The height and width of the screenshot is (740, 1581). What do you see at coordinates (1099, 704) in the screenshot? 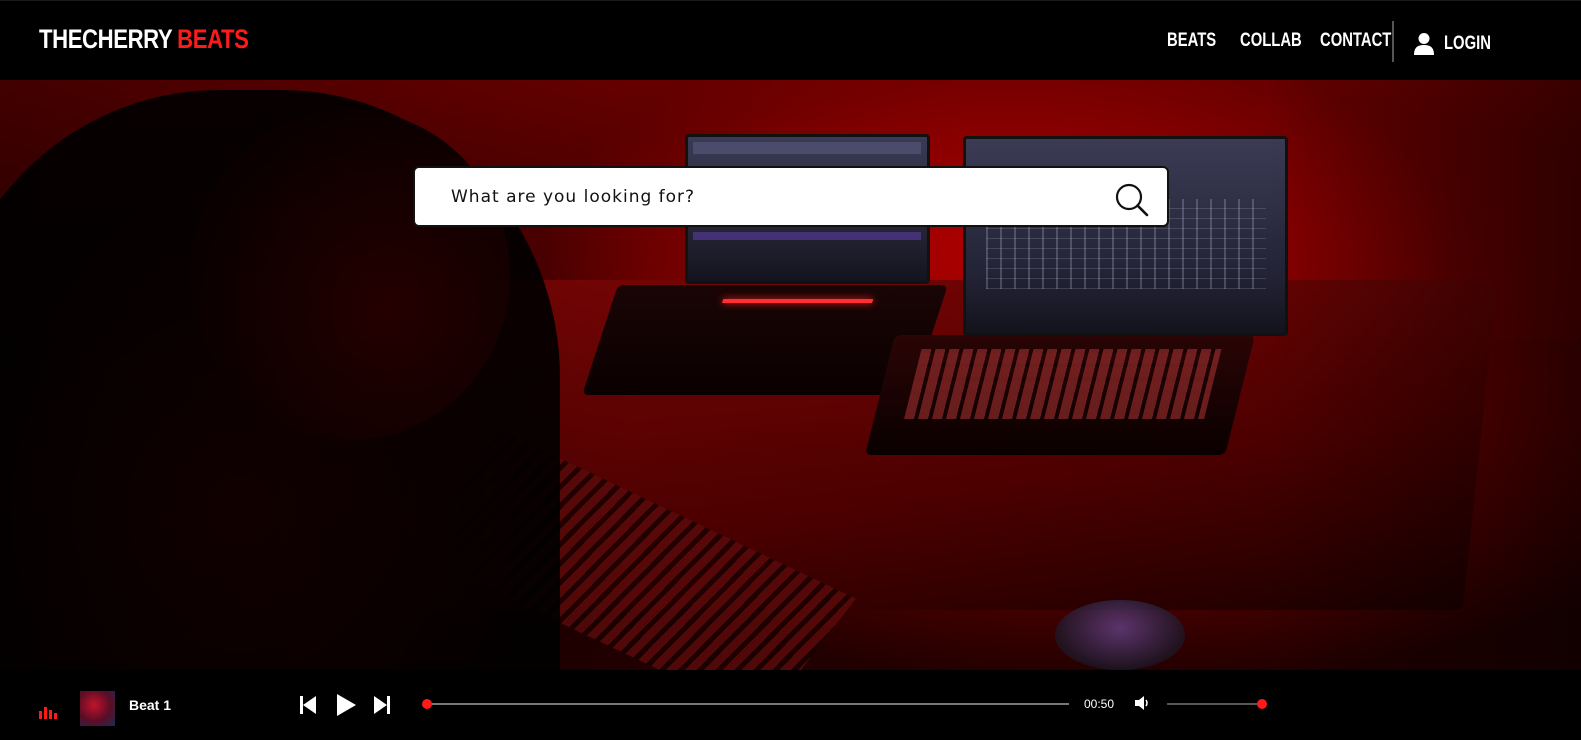
I see `track-time: 00:50` at bounding box center [1099, 704].